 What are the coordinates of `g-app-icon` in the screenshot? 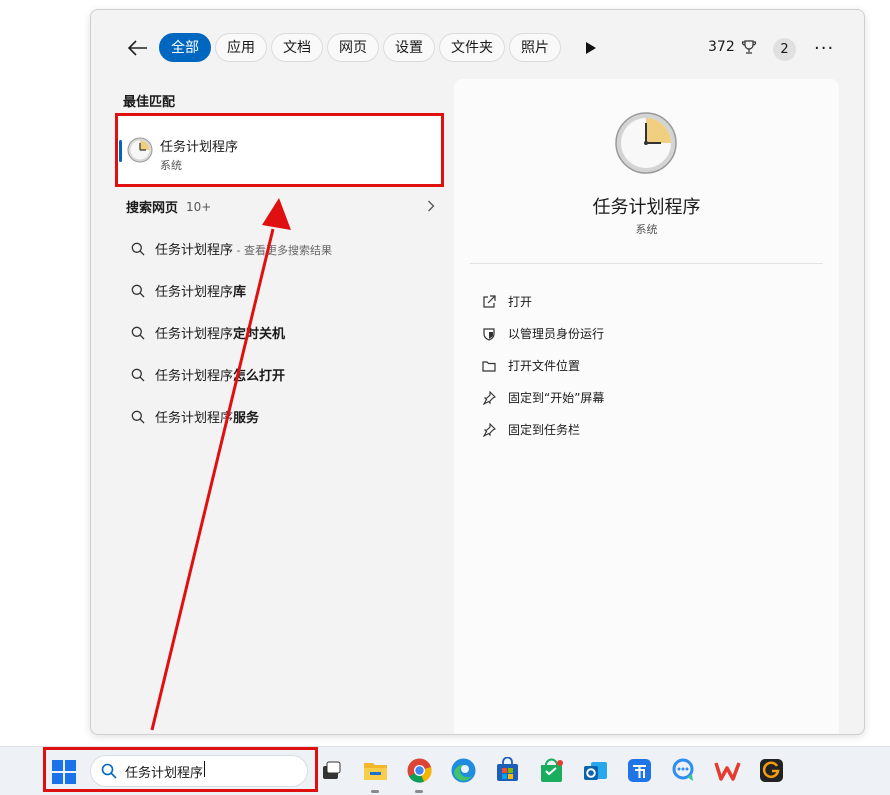 It's located at (771, 770).